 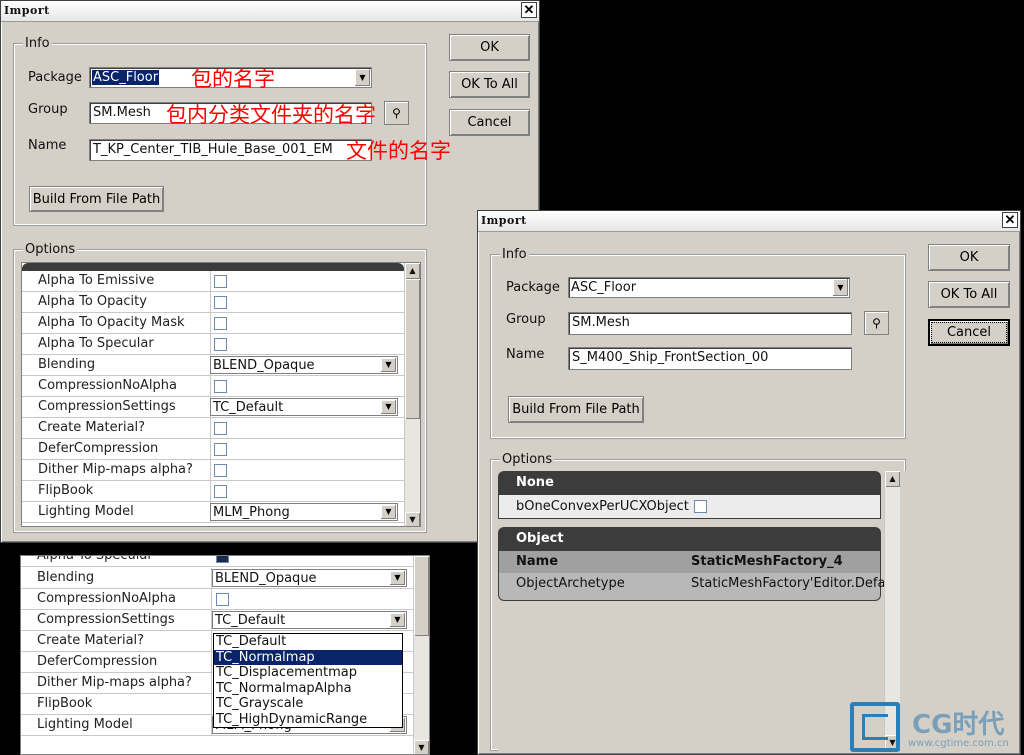 I want to click on property-combo-value: BLEND_Opaque, so click(x=264, y=365).